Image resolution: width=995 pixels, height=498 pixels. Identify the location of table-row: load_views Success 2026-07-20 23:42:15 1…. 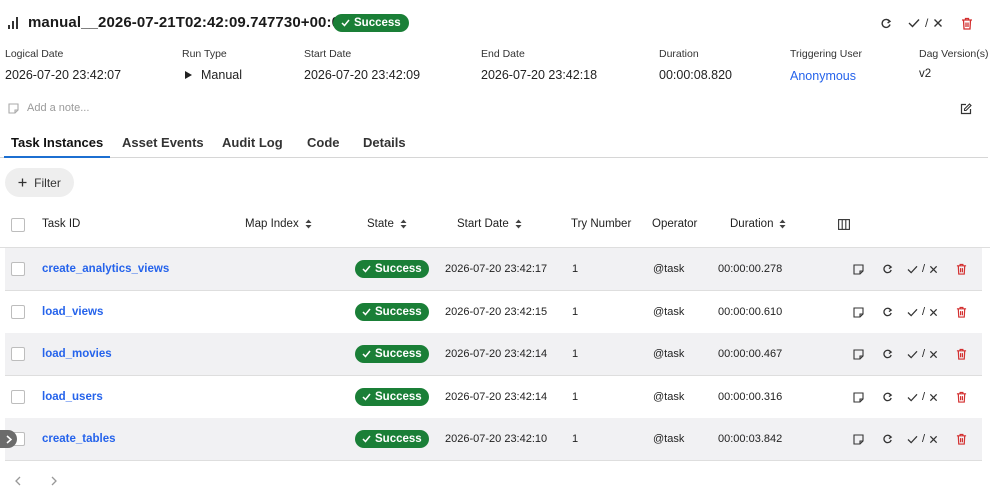
(493, 312).